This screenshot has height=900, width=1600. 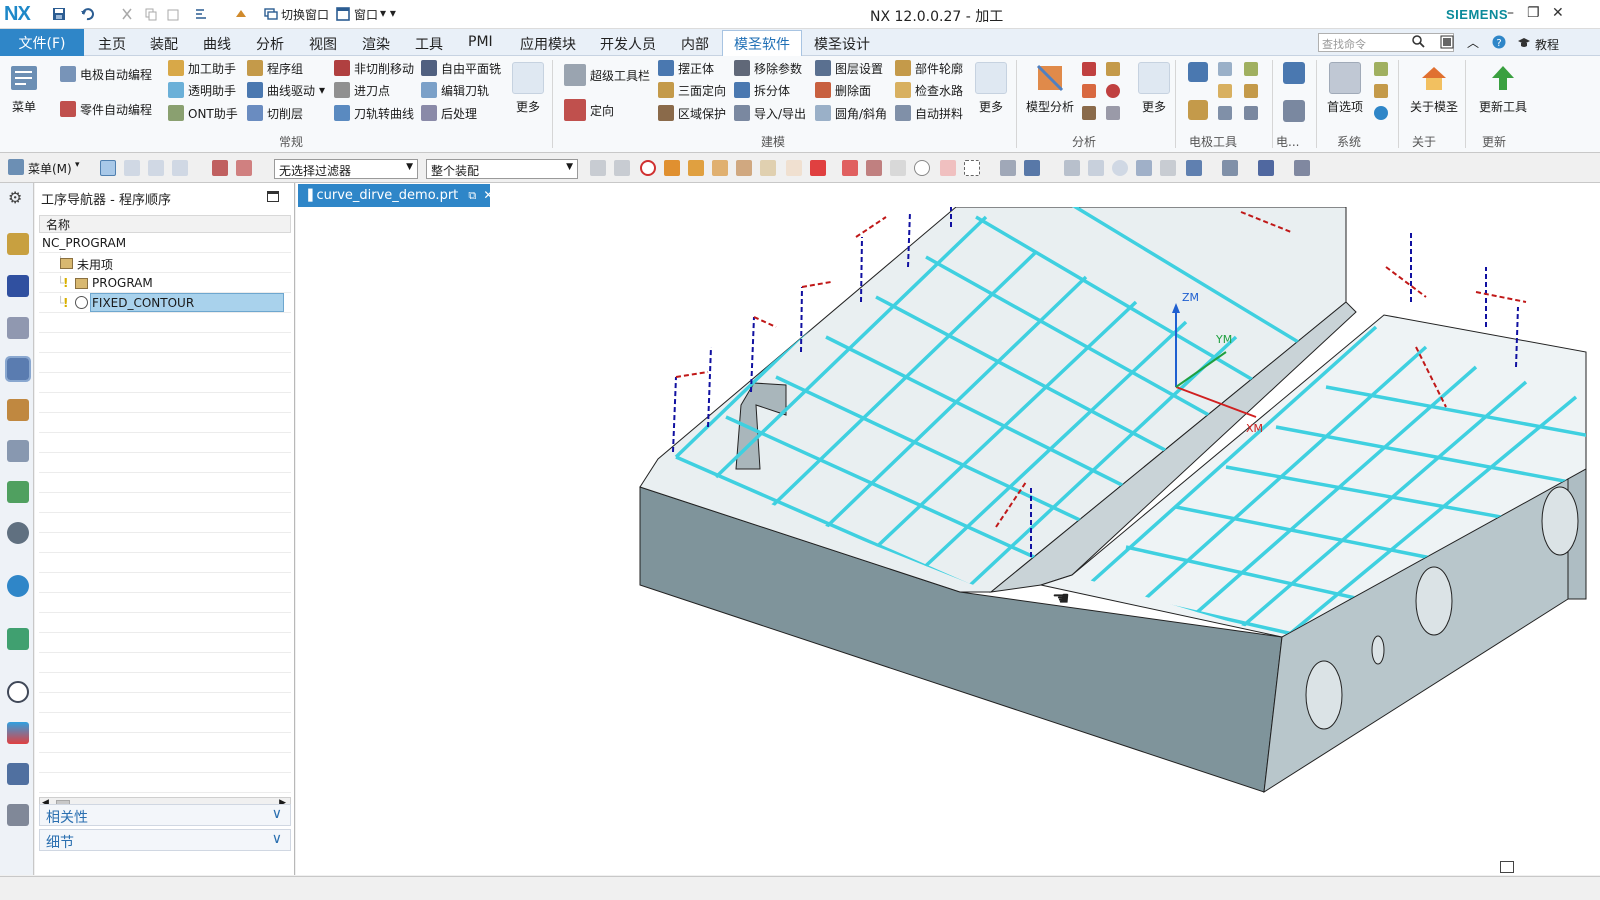 What do you see at coordinates (18, 815) in the screenshot?
I see `system-scene-icon` at bounding box center [18, 815].